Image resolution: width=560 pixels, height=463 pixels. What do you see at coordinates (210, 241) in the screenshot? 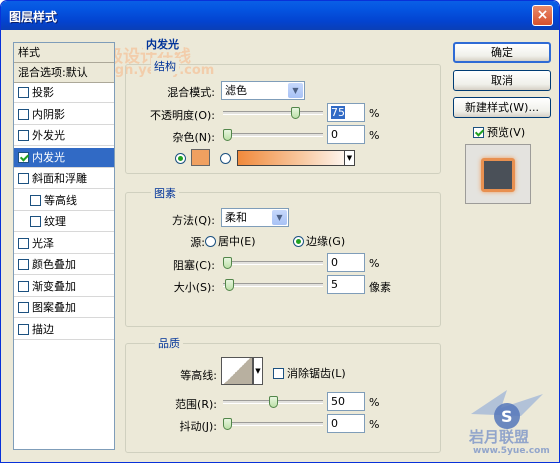
I see `source-center-radio` at bounding box center [210, 241].